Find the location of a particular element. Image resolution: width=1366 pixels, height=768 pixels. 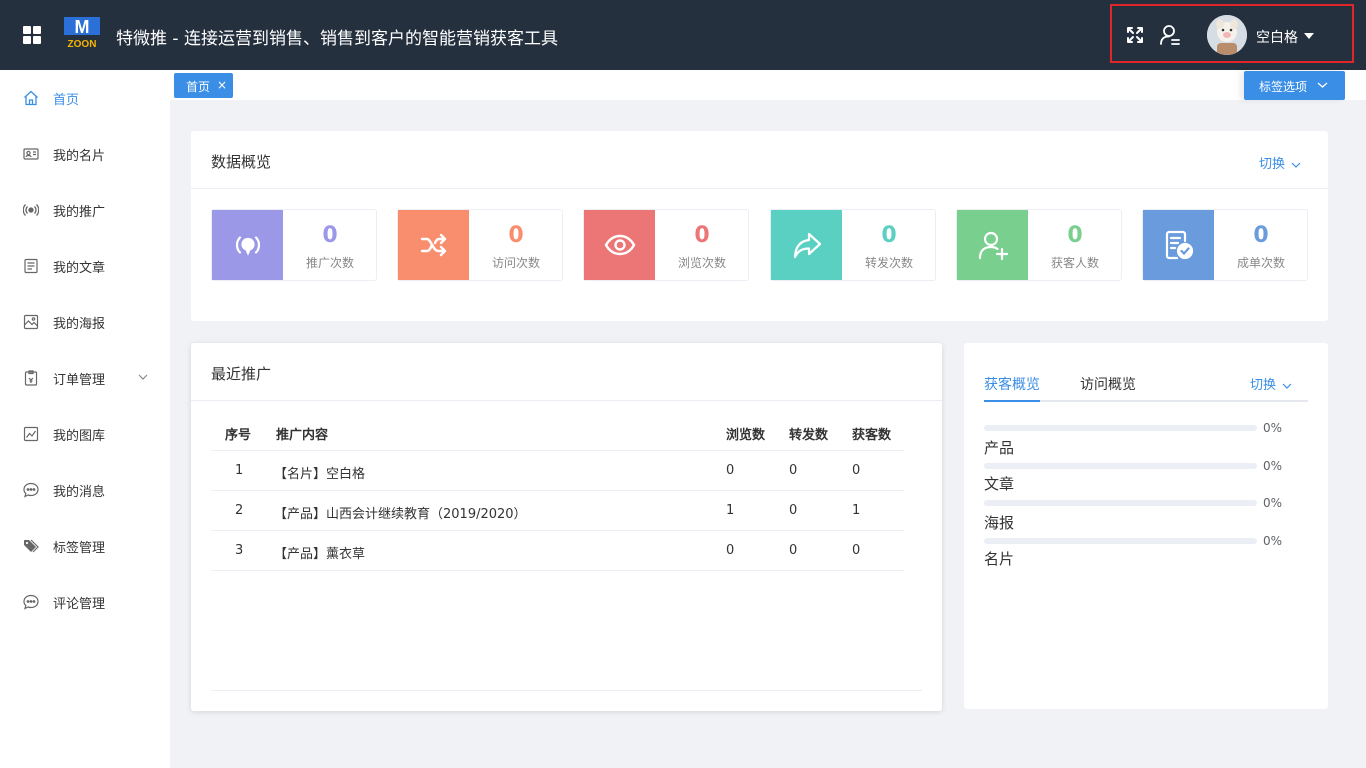

sidebar-item-label: 订单管理 is located at coordinates (79, 380).